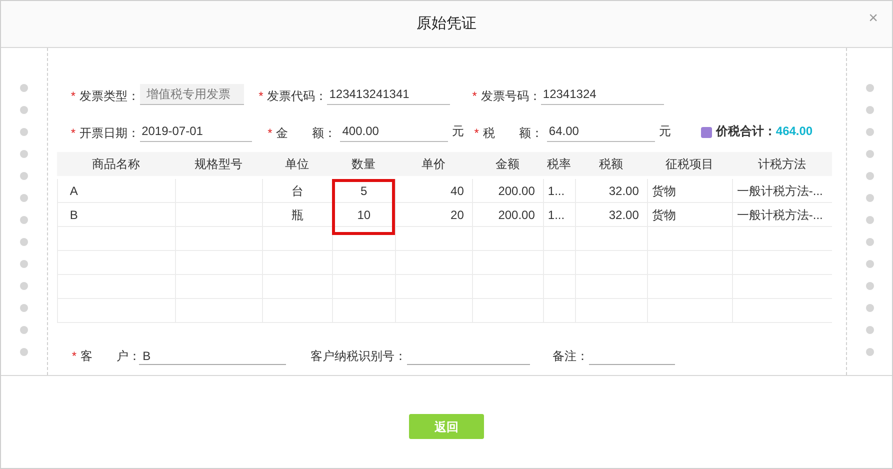 The width and height of the screenshot is (893, 469). Describe the element at coordinates (746, 131) in the screenshot. I see `total-label: 价税合计：` at that location.